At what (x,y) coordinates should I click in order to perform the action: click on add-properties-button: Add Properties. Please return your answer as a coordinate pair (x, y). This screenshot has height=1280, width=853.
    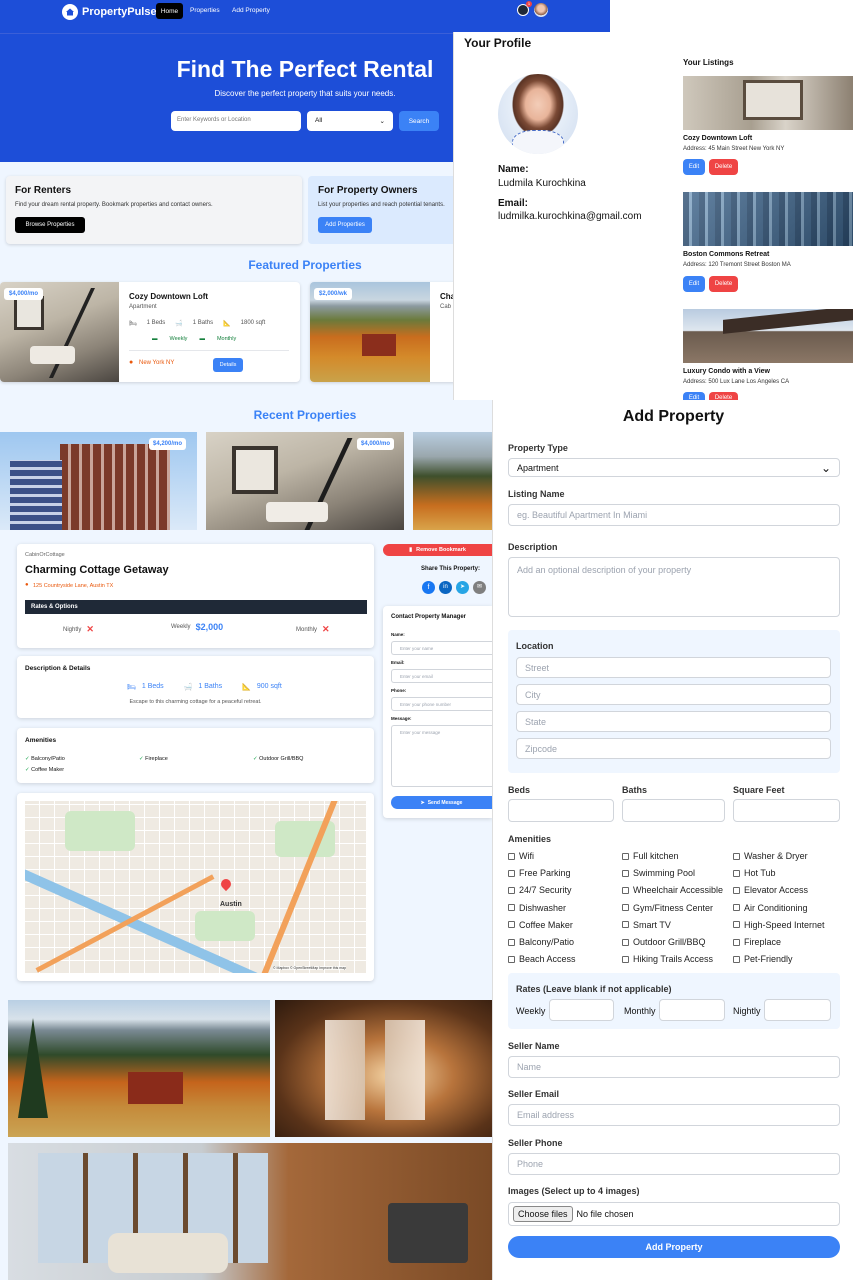
    Looking at the image, I should click on (345, 225).